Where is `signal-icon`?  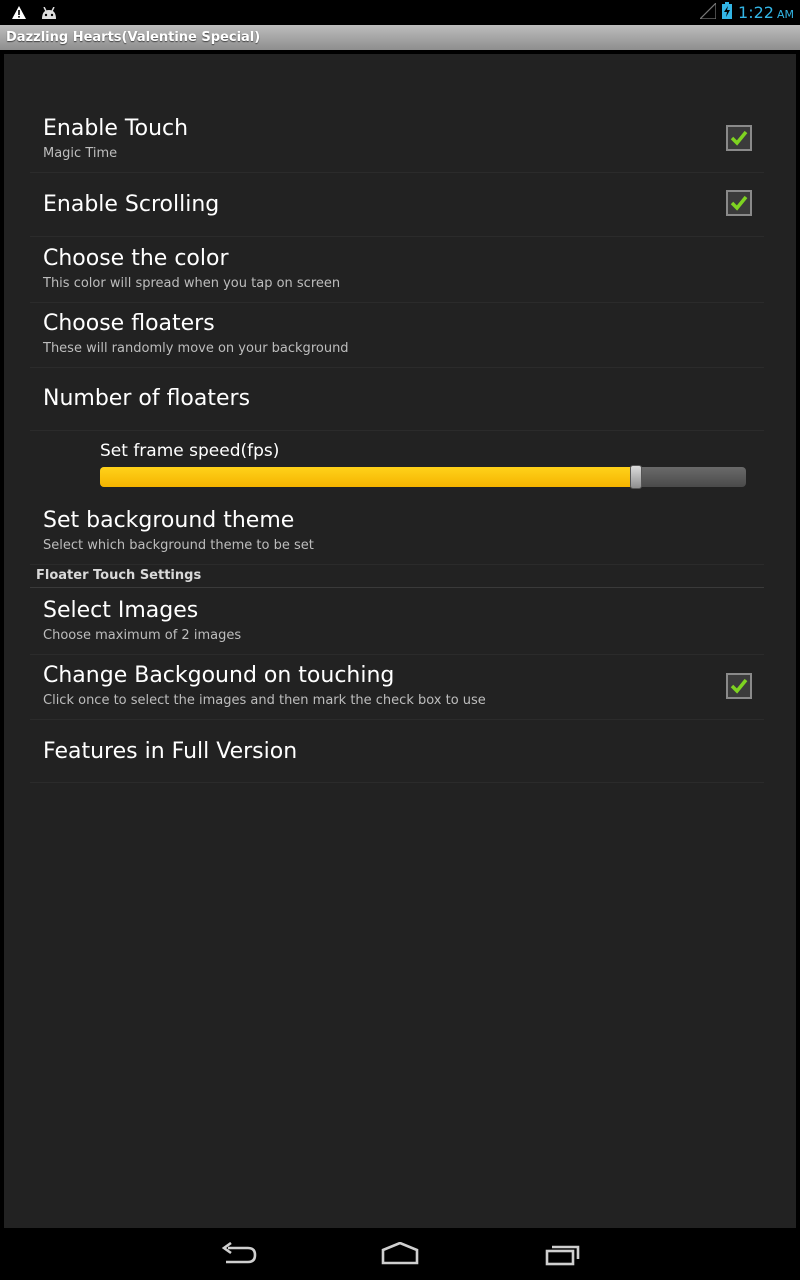 signal-icon is located at coordinates (707, 12).